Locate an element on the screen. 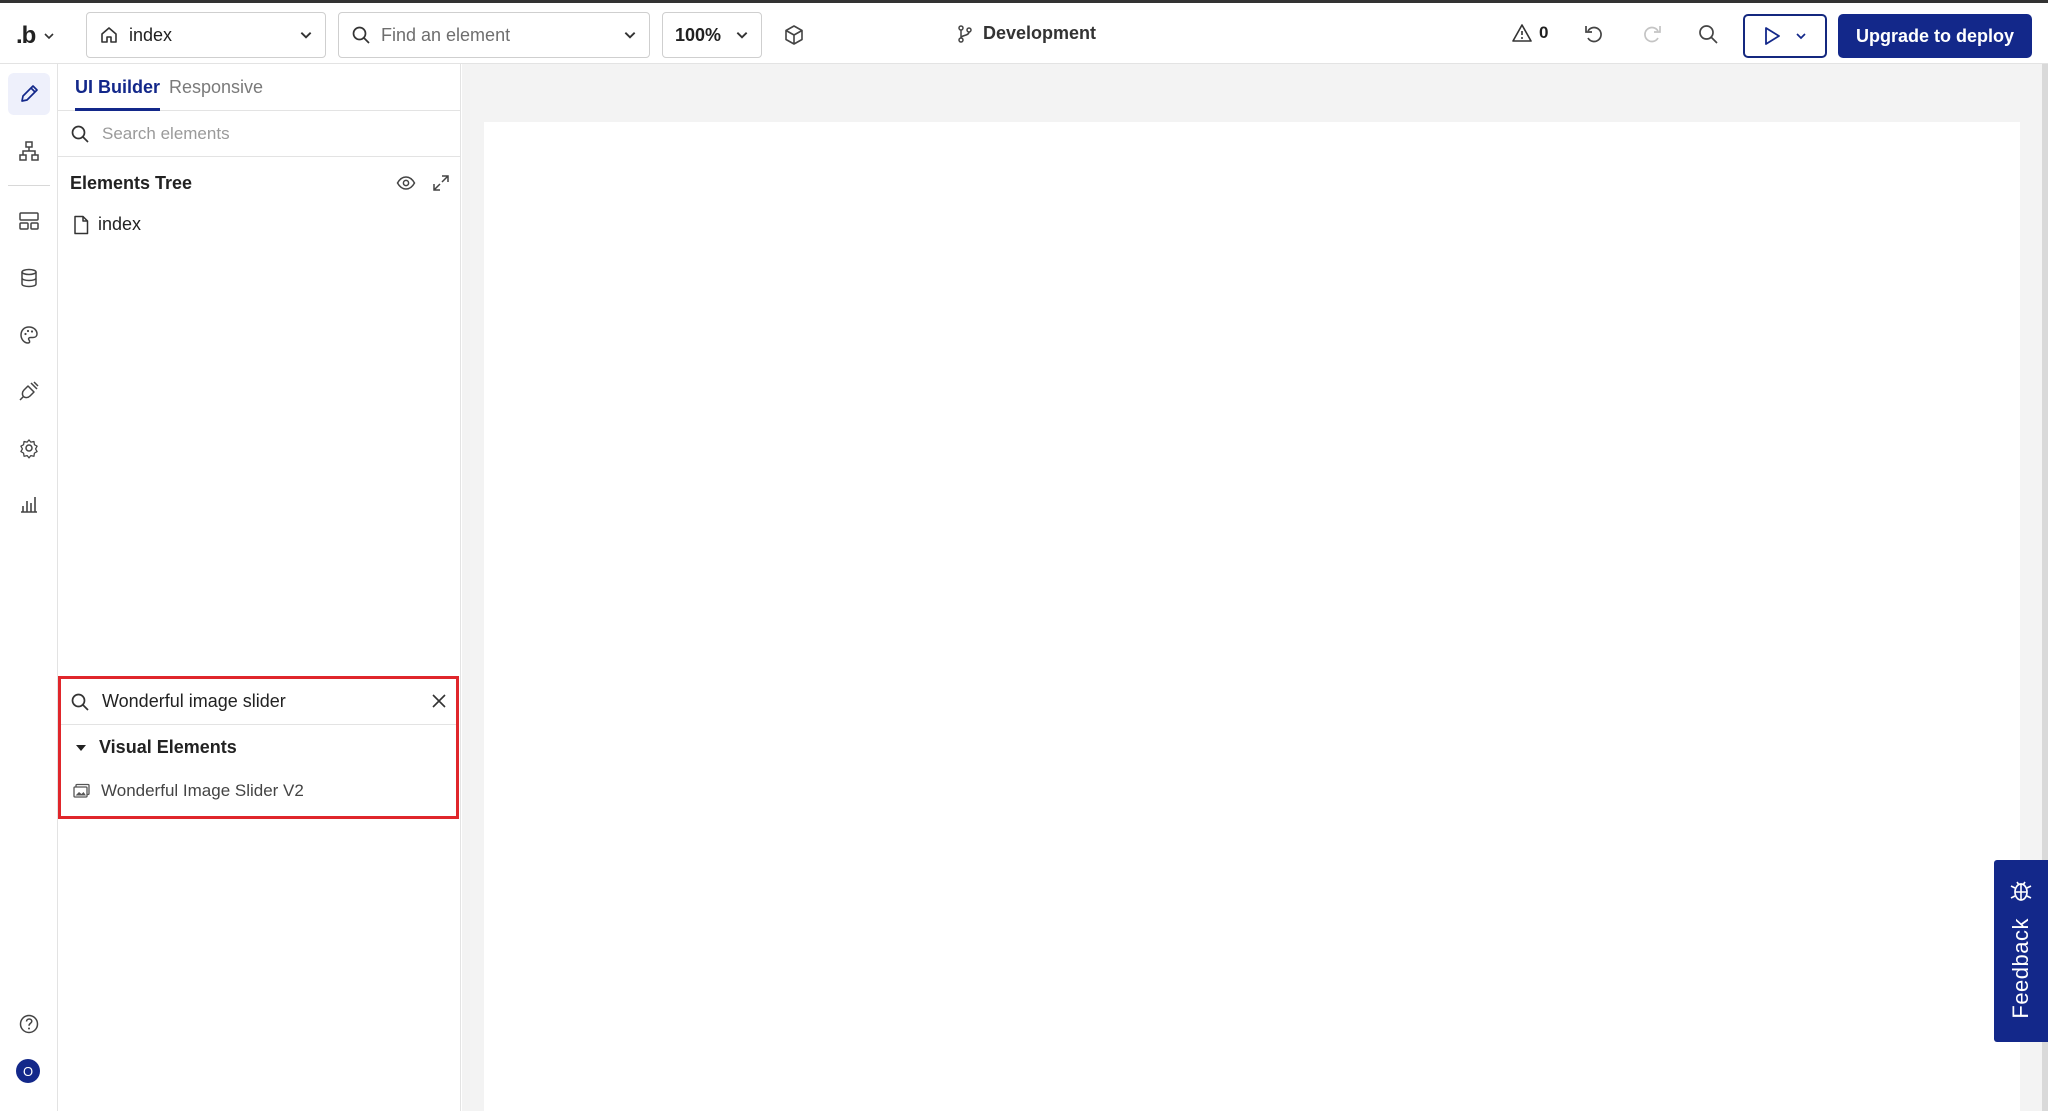 This screenshot has height=1111, width=2048. find-element-placeholder: Find an element is located at coordinates (446, 34).